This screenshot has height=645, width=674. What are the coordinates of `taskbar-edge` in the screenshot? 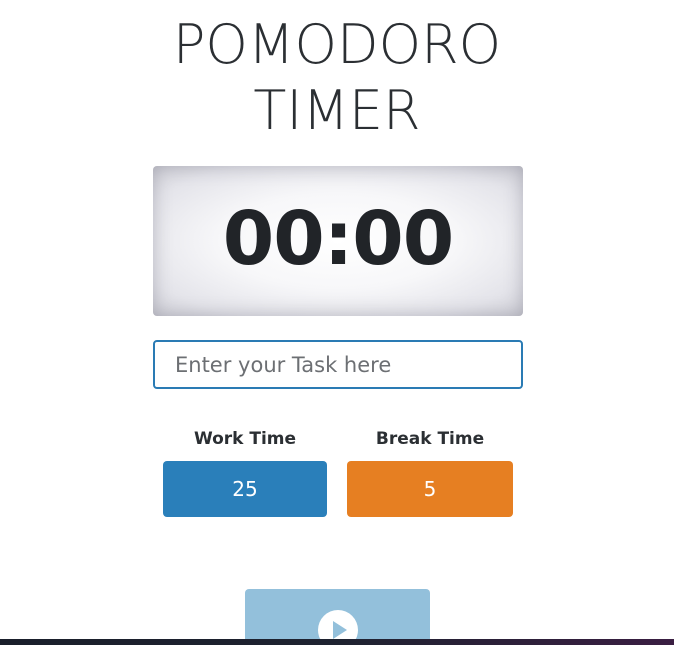 It's located at (337, 642).